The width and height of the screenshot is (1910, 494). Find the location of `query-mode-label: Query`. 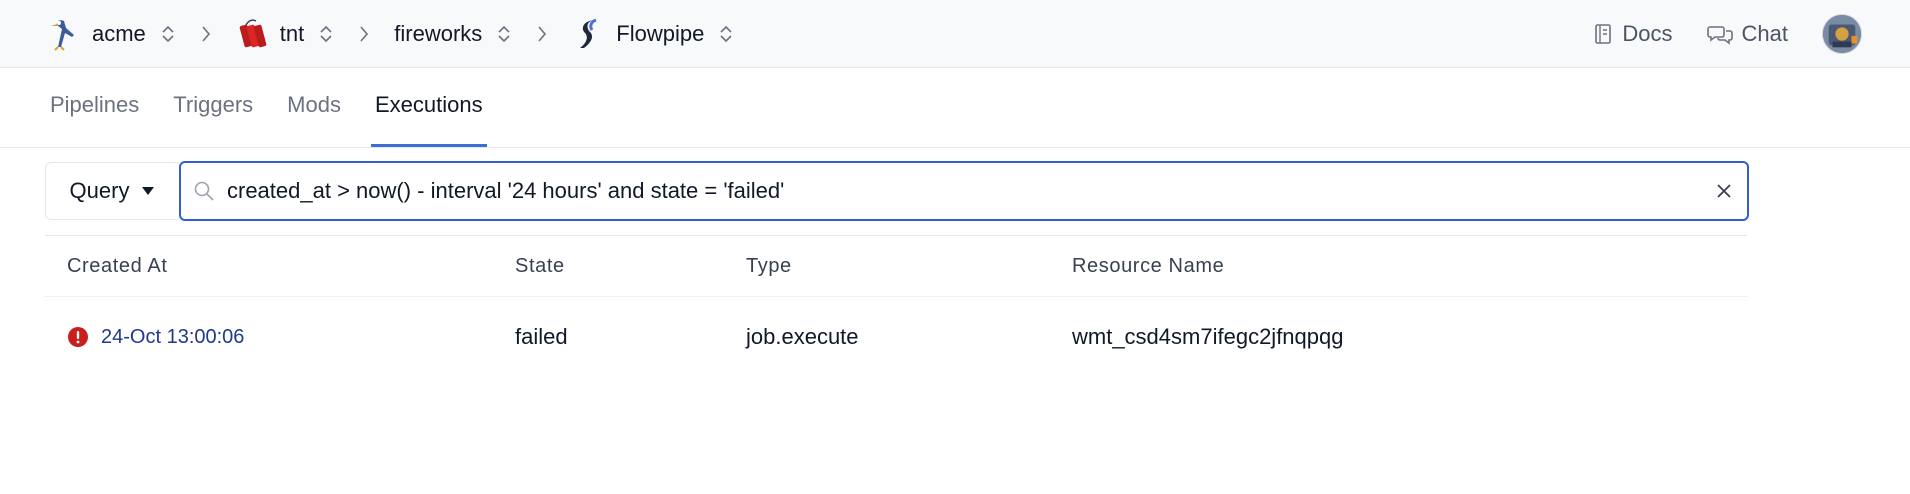

query-mode-label: Query is located at coordinates (99, 190).